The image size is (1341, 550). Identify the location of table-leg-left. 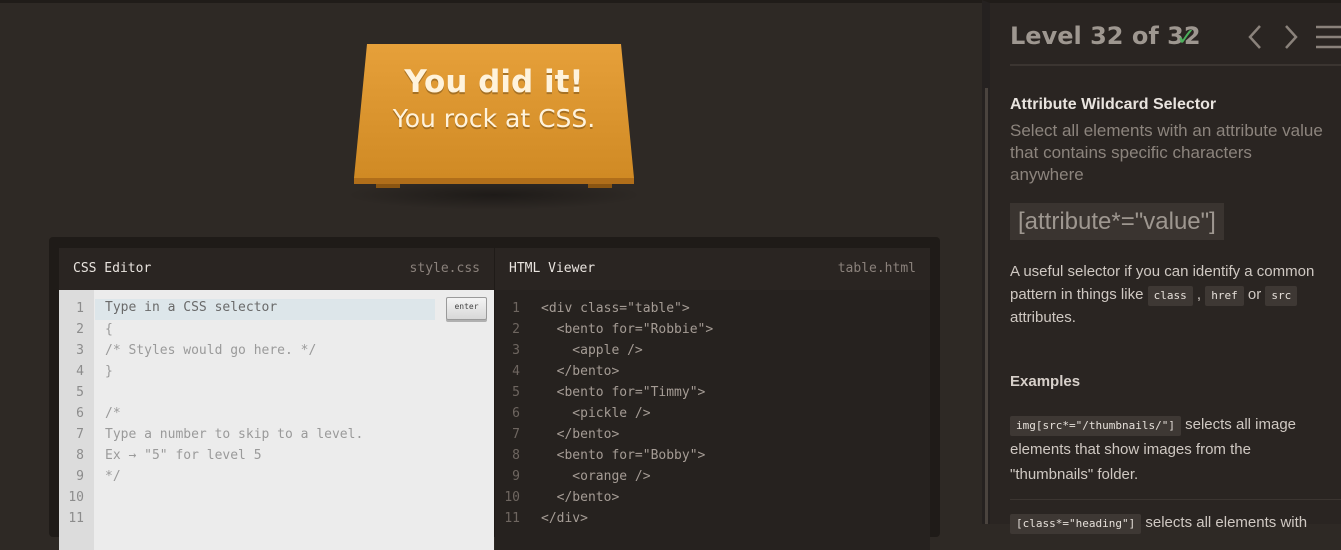
(388, 186).